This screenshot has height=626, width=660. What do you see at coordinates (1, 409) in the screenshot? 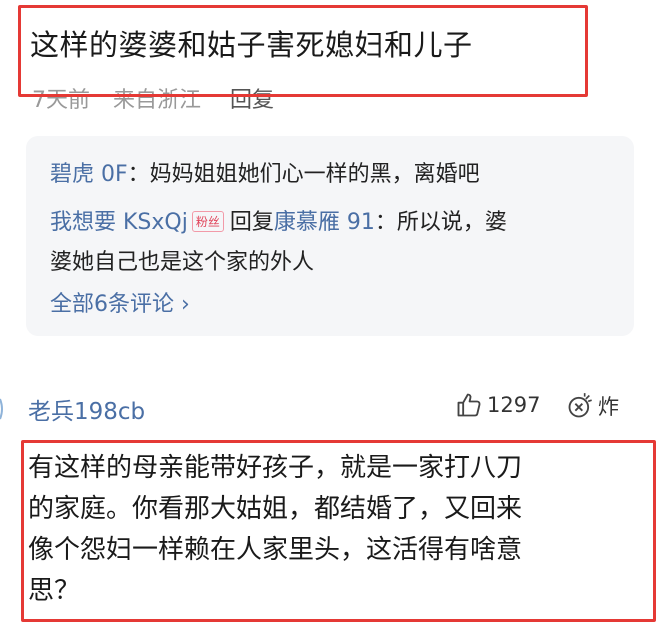
I see `edge-decoration` at bounding box center [1, 409].